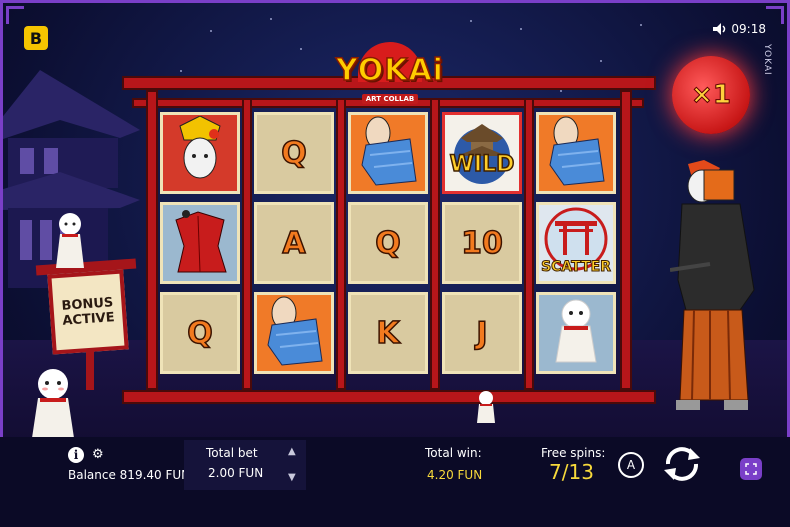 The image size is (790, 527). I want to click on brand-badge: B, so click(36, 38).